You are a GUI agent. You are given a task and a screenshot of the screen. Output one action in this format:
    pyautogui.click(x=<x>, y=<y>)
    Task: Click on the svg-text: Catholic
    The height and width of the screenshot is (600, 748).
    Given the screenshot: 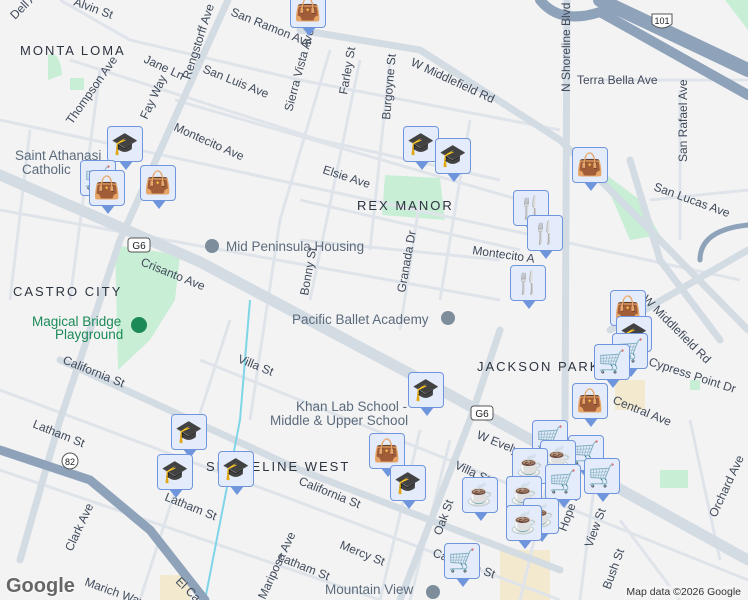 What is the action you would take?
    pyautogui.click(x=46, y=169)
    